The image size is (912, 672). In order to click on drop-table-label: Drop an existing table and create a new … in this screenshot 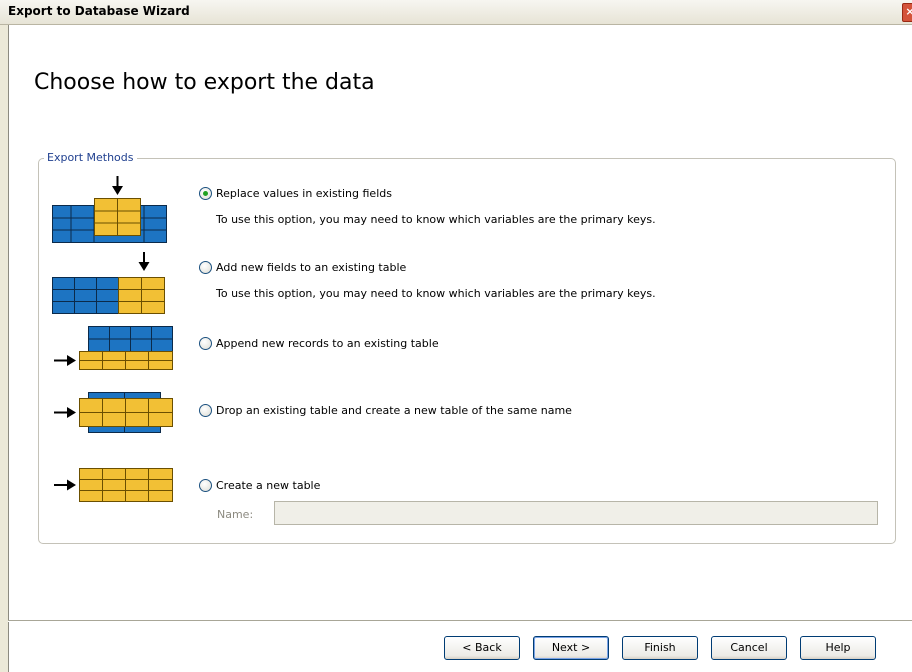, I will do `click(394, 410)`.